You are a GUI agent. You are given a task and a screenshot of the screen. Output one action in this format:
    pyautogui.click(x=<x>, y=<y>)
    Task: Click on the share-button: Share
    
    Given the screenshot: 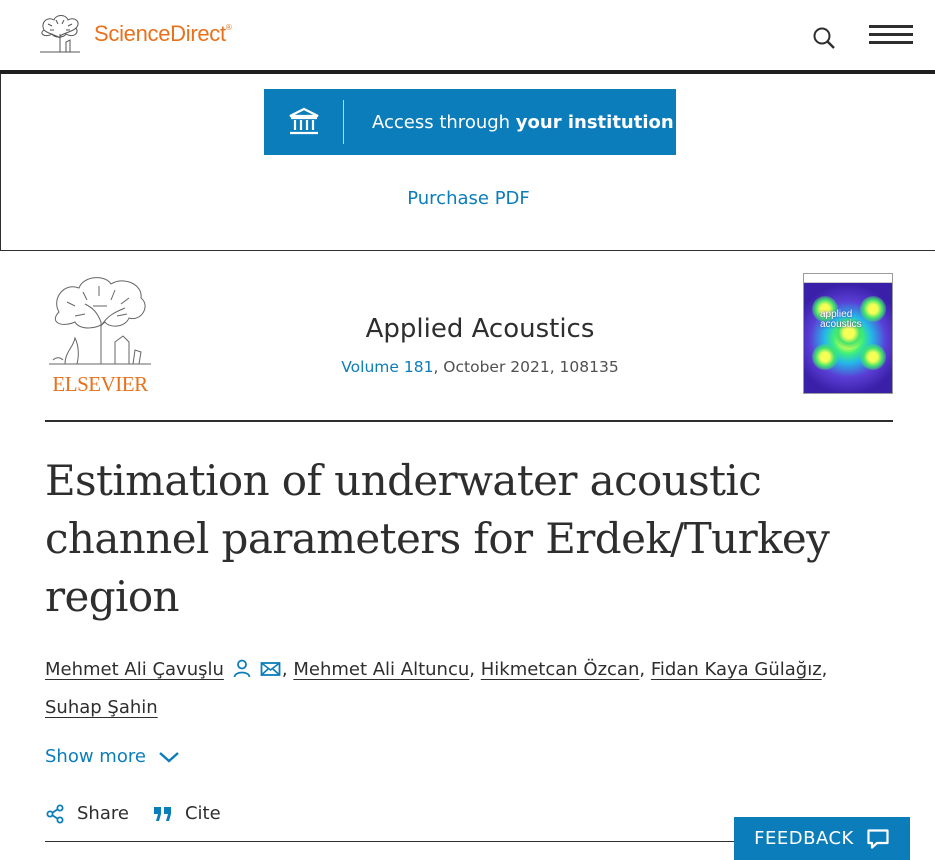 What is the action you would take?
    pyautogui.click(x=87, y=813)
    